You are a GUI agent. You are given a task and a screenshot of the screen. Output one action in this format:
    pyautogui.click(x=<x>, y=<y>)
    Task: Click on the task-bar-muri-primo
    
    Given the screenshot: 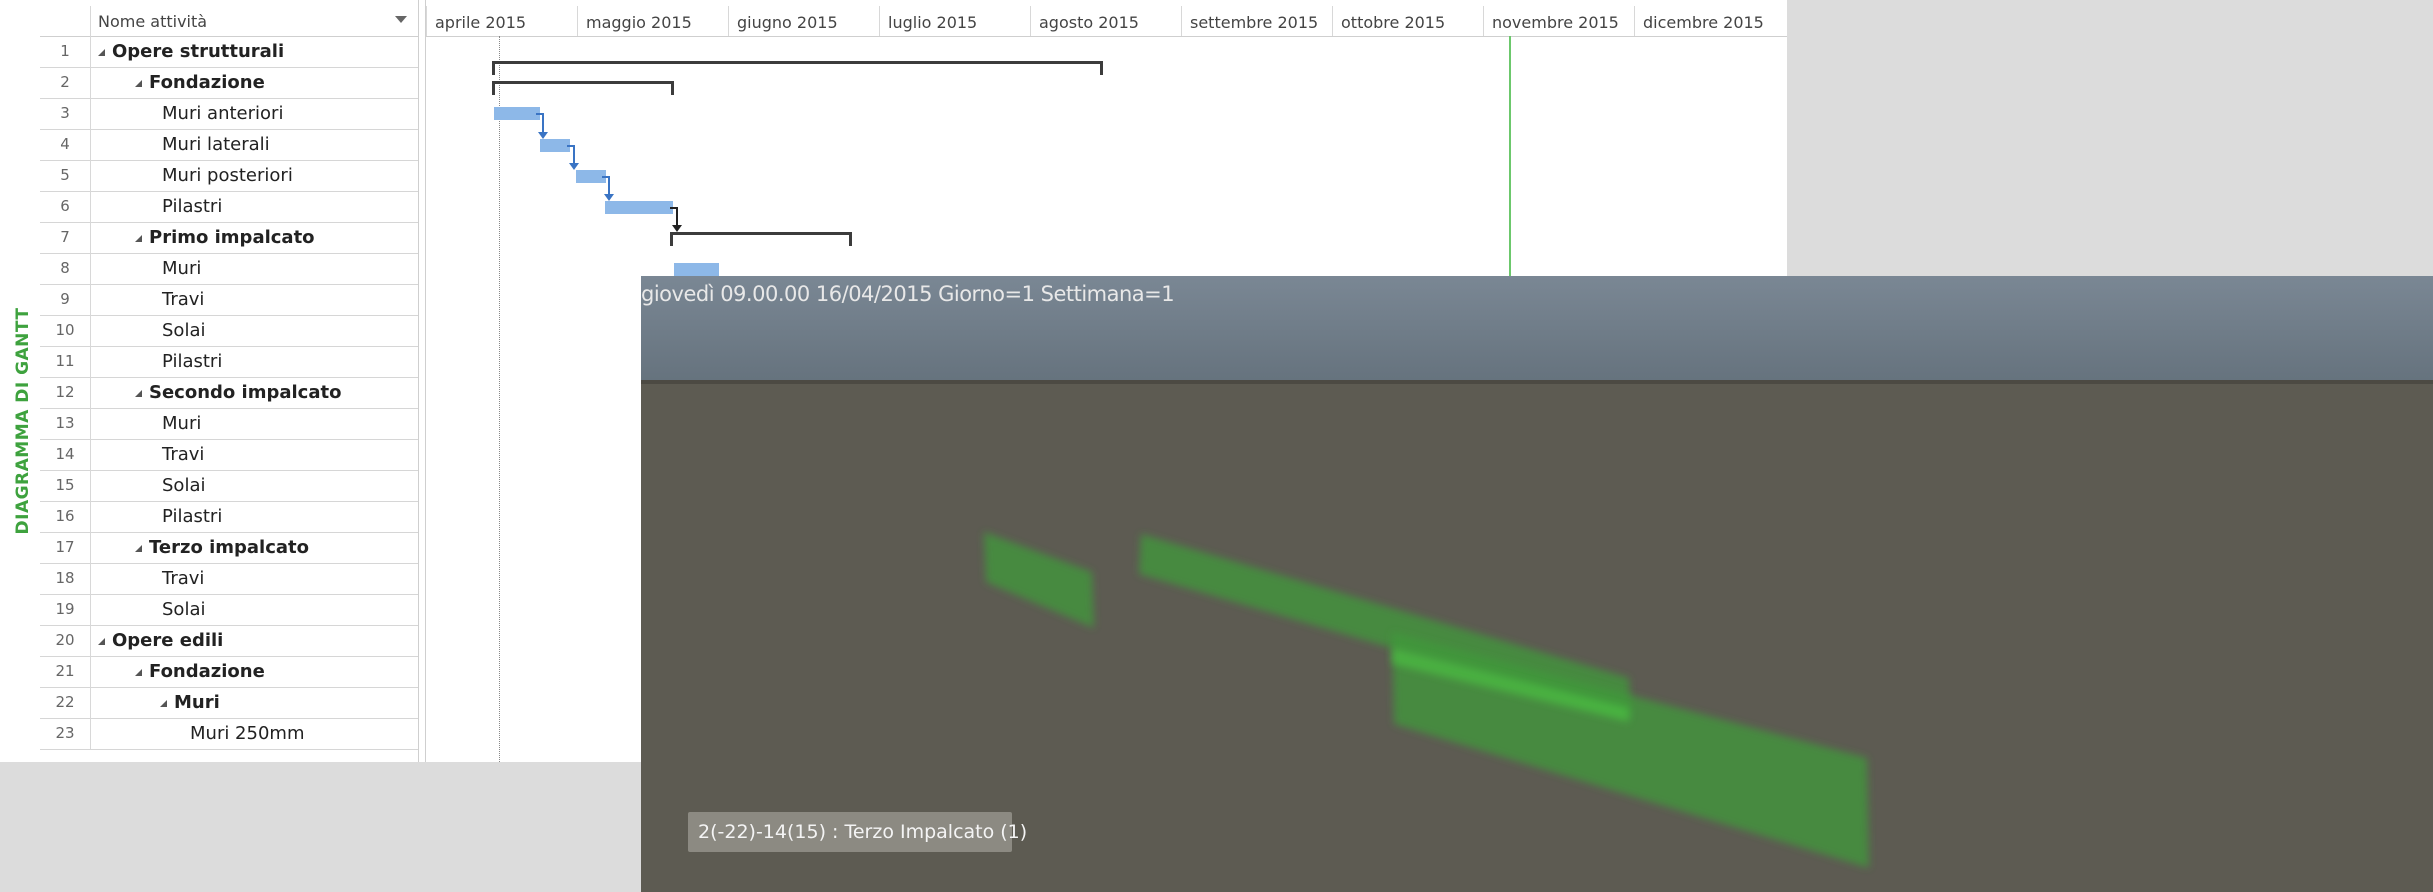 What is the action you would take?
    pyautogui.click(x=696, y=269)
    